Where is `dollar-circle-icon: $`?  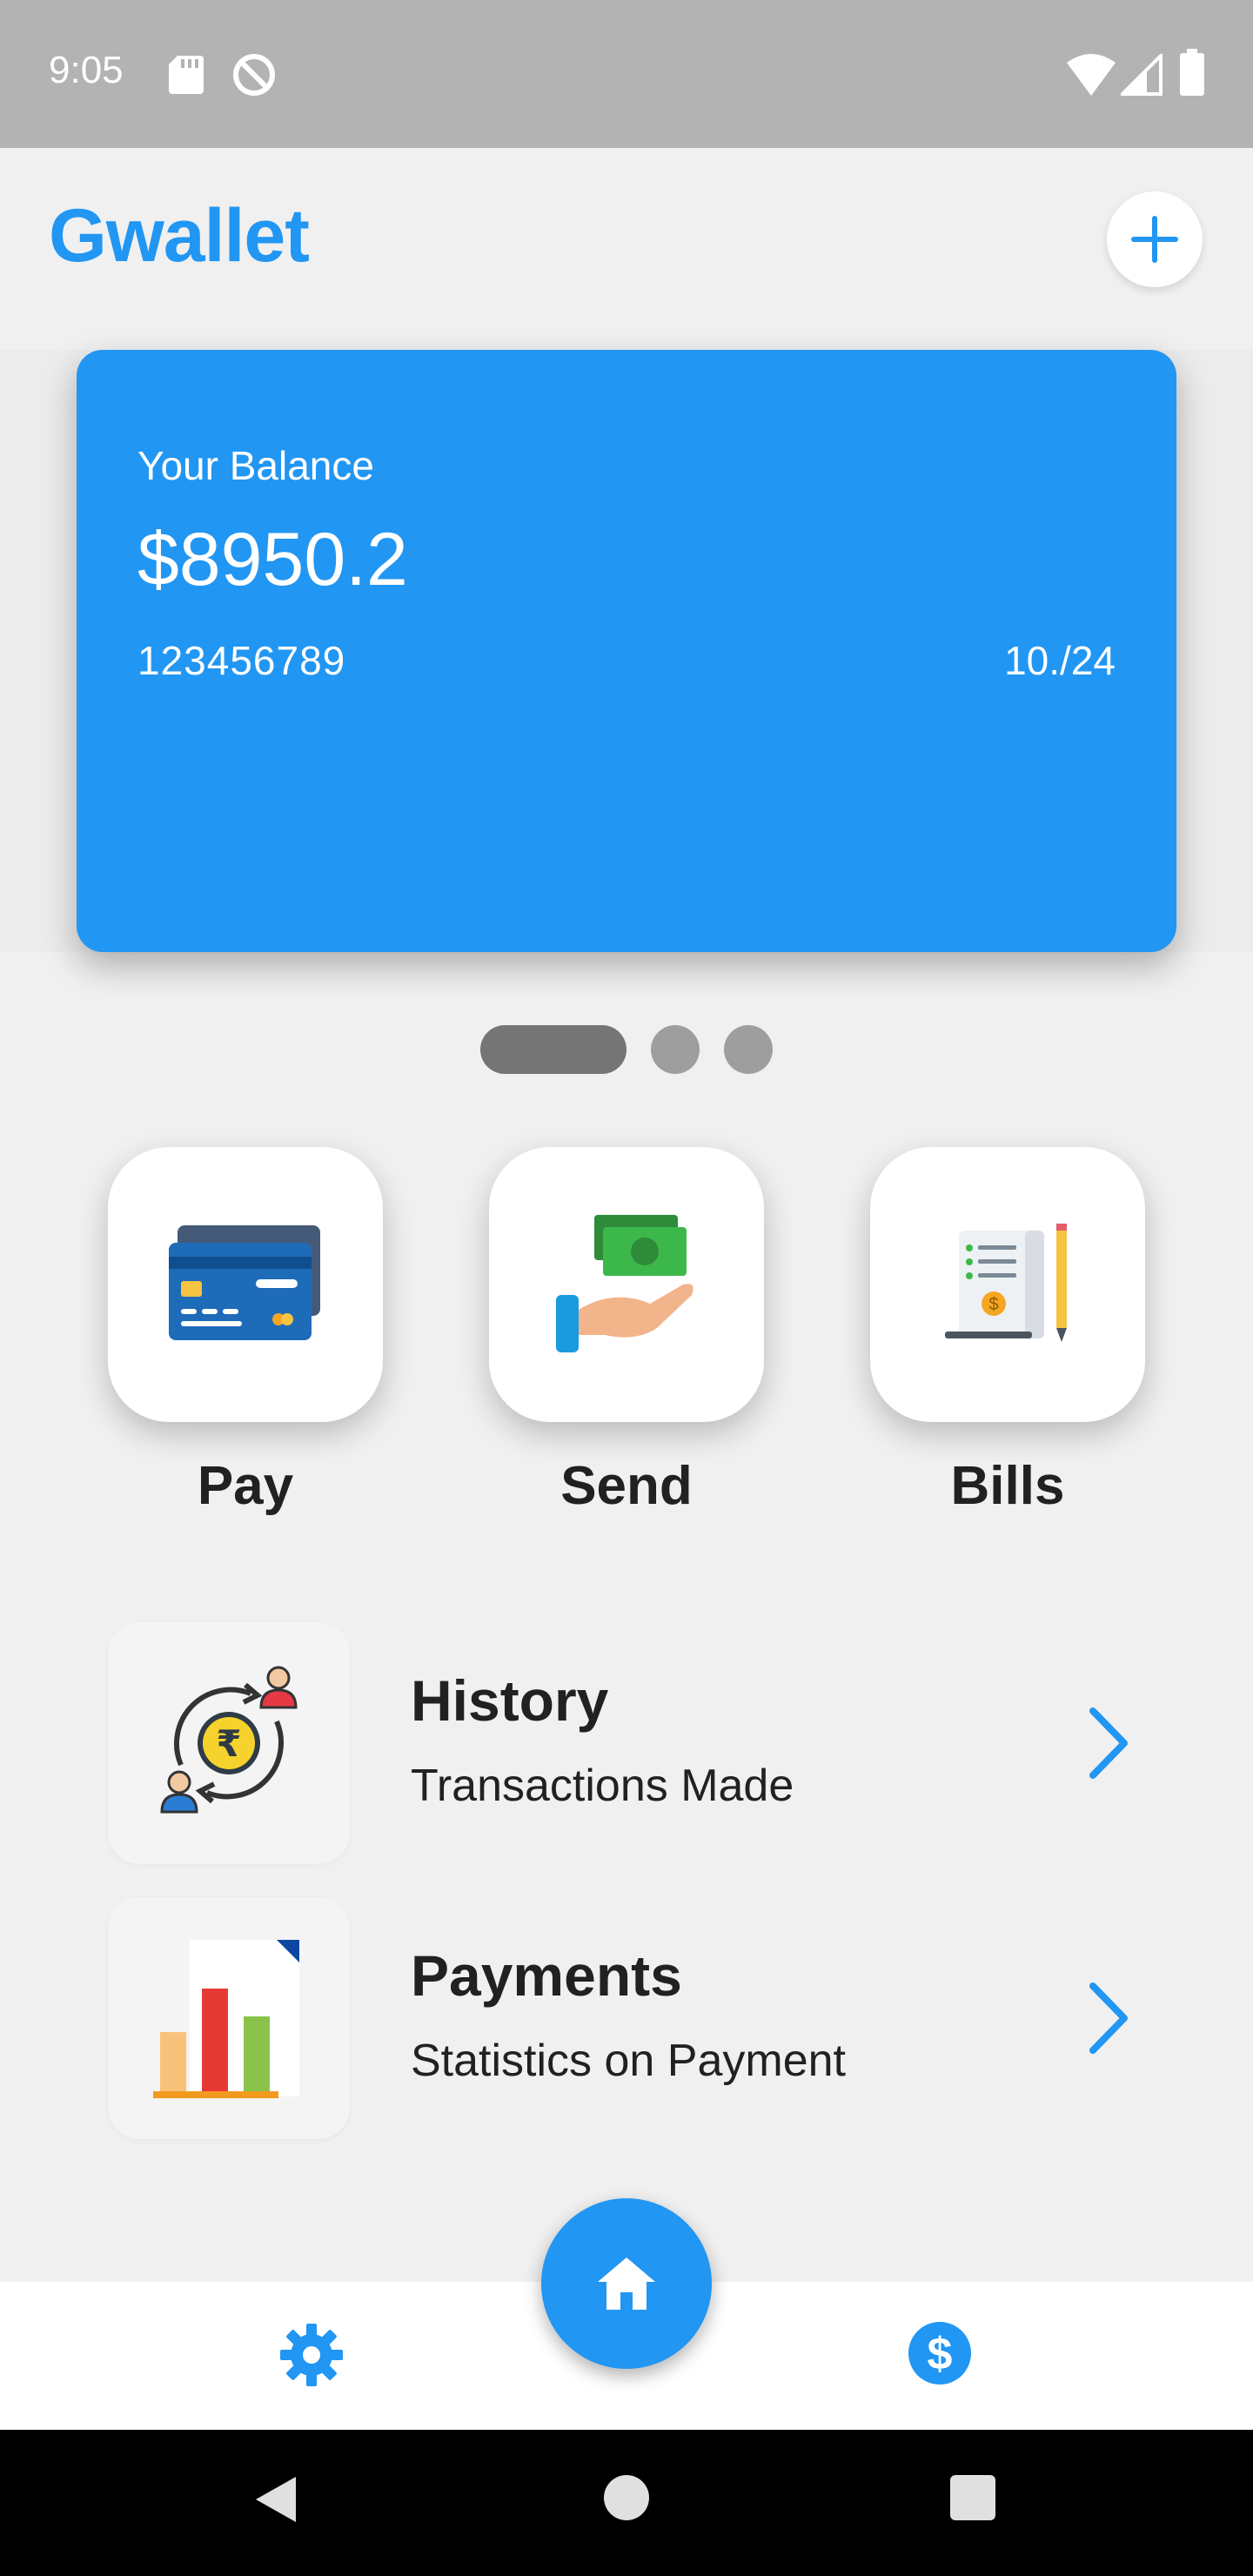
dollar-circle-icon: $ is located at coordinates (940, 2353).